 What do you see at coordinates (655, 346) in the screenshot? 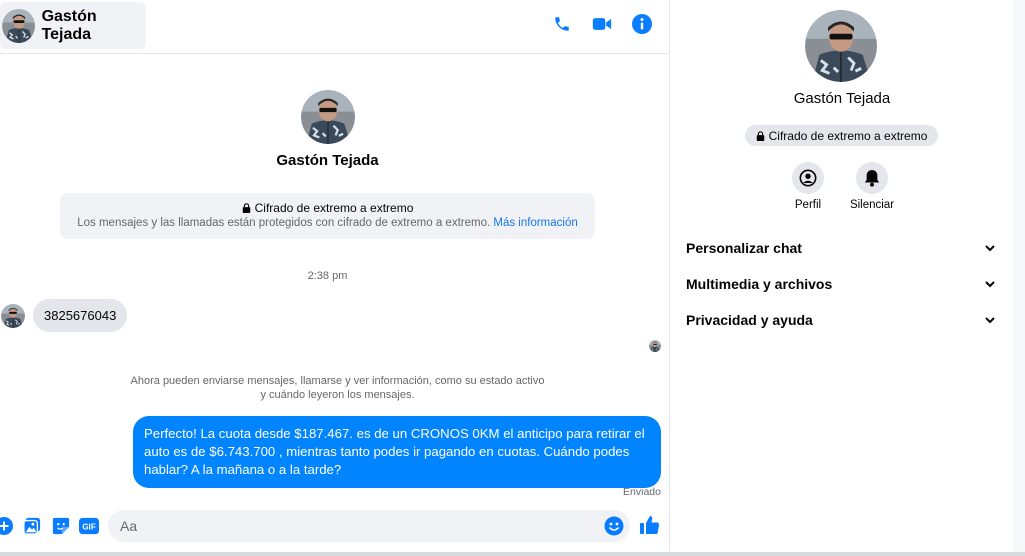
I see `seen-receipt-avatar` at bounding box center [655, 346].